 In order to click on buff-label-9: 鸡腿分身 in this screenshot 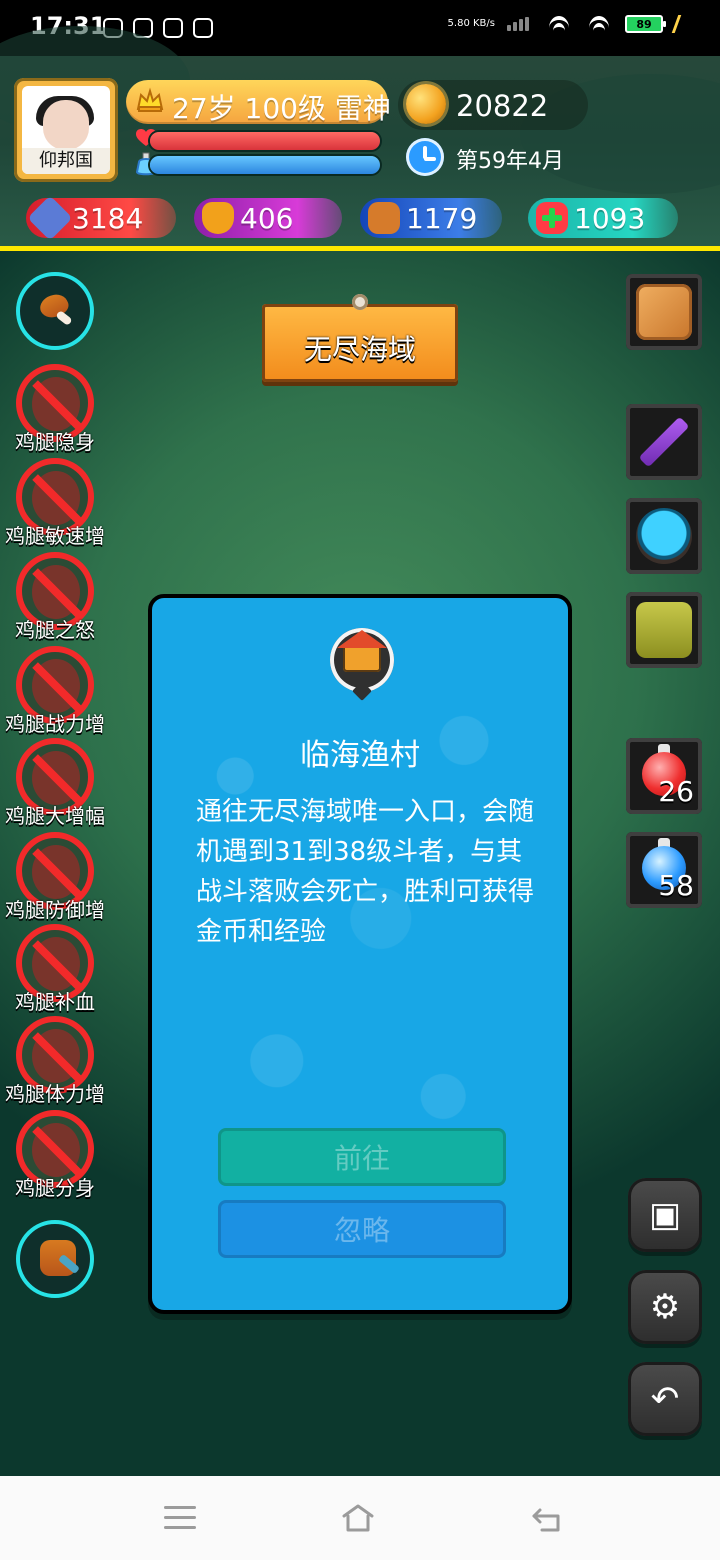, I will do `click(55, 1188)`.